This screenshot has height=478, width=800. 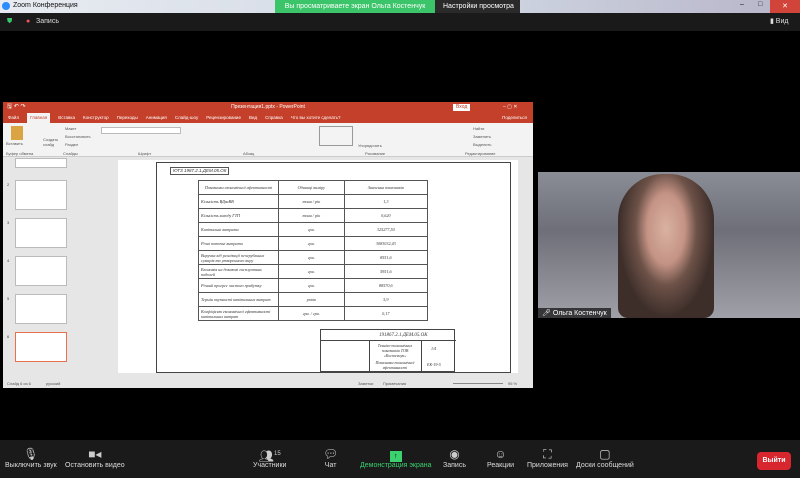 I want to click on minimize-button: –, so click(x=742, y=4).